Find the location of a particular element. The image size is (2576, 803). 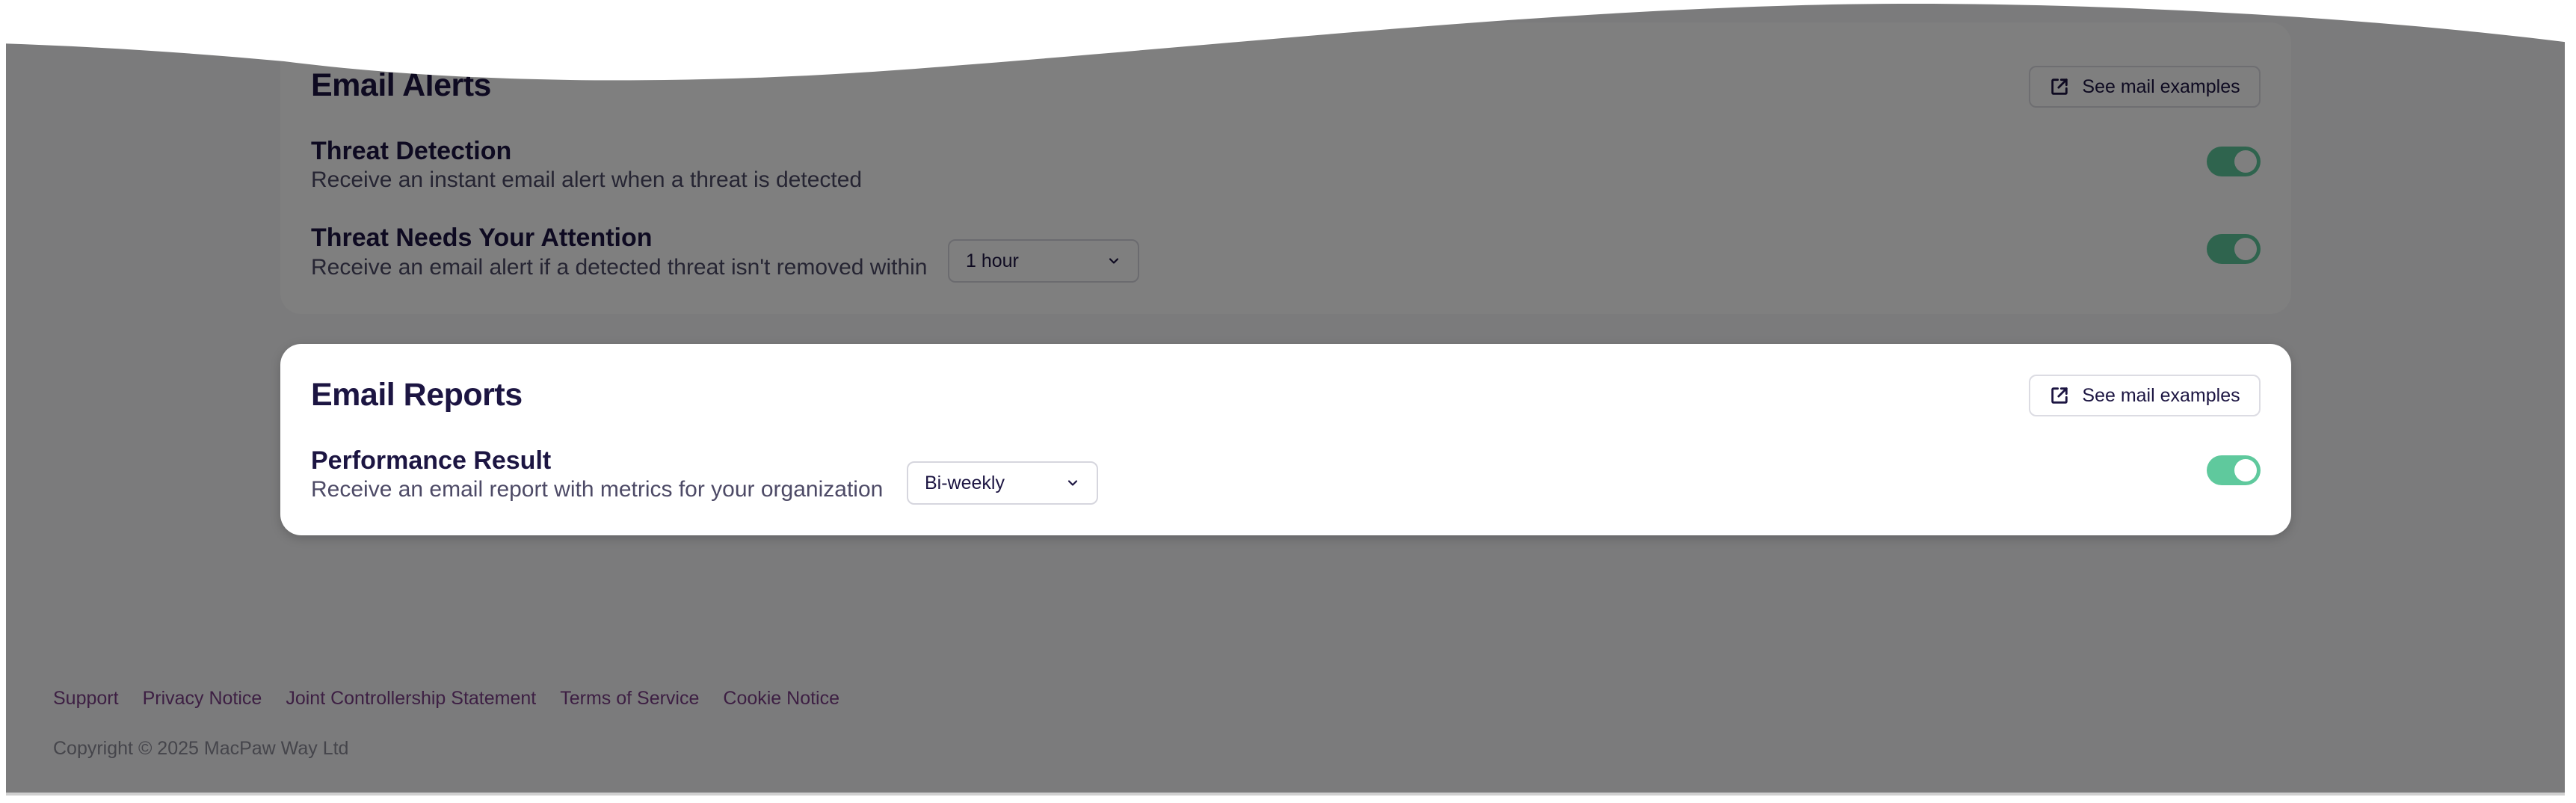

footer-link-joint-controllership: Joint Controllership Statement is located at coordinates (411, 699).